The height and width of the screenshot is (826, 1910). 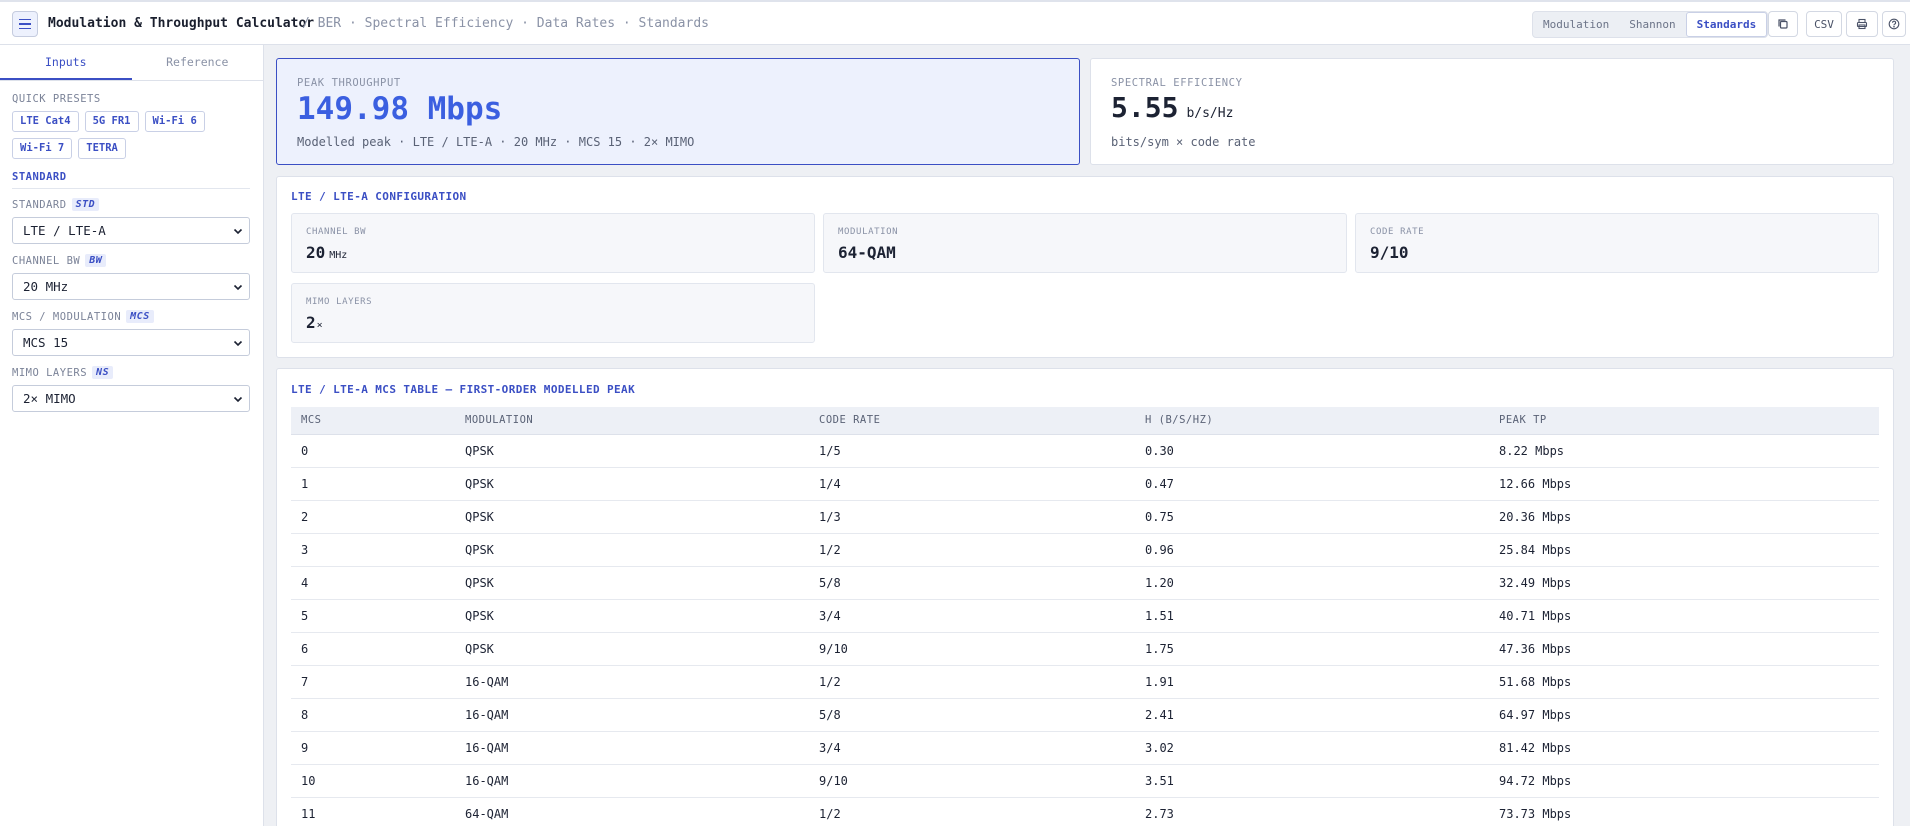 I want to click on column-header-modulation: MODULATION, so click(x=632, y=421).